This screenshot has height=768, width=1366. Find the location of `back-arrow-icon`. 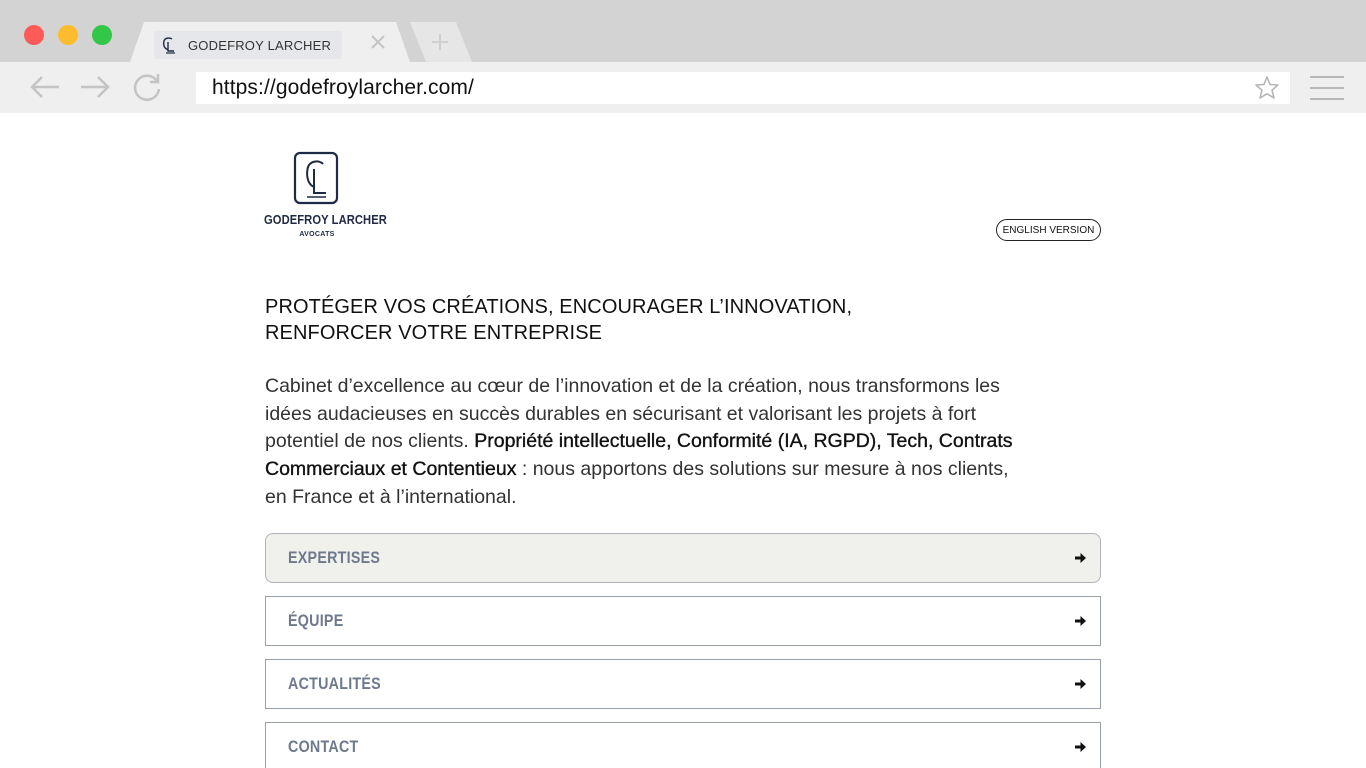

back-arrow-icon is located at coordinates (45, 87).